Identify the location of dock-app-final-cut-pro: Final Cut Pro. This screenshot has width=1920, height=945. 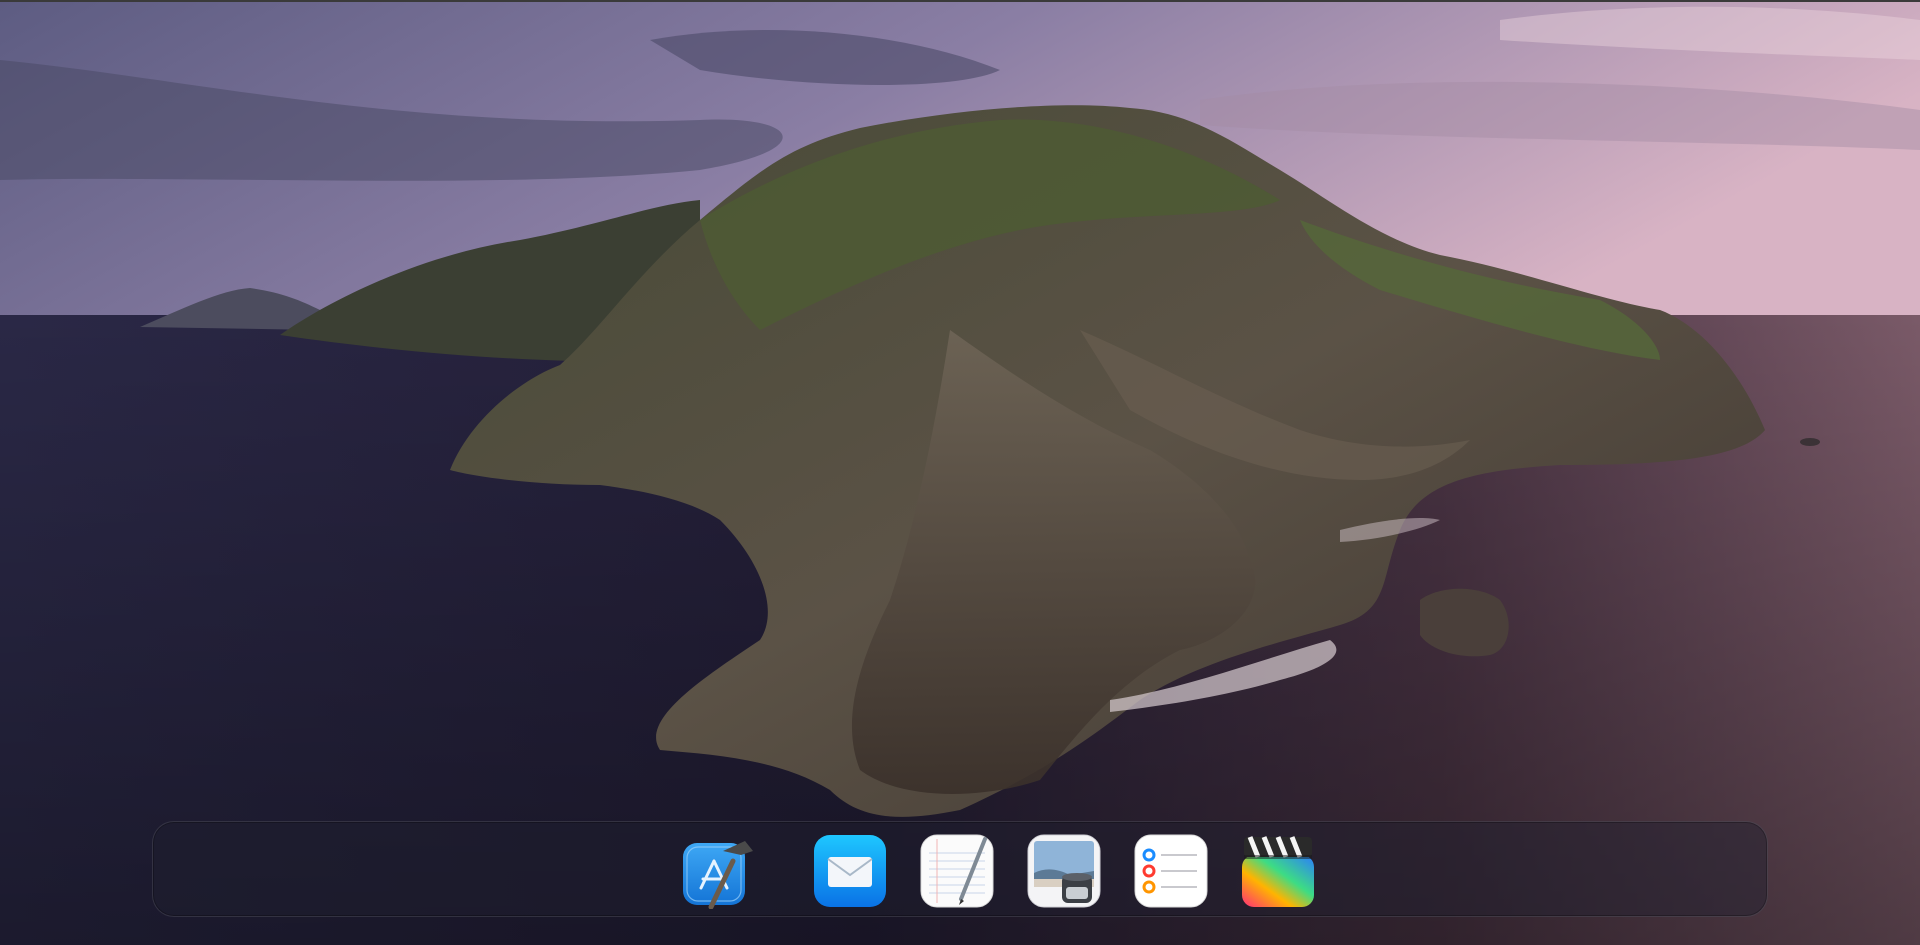
(1278, 871).